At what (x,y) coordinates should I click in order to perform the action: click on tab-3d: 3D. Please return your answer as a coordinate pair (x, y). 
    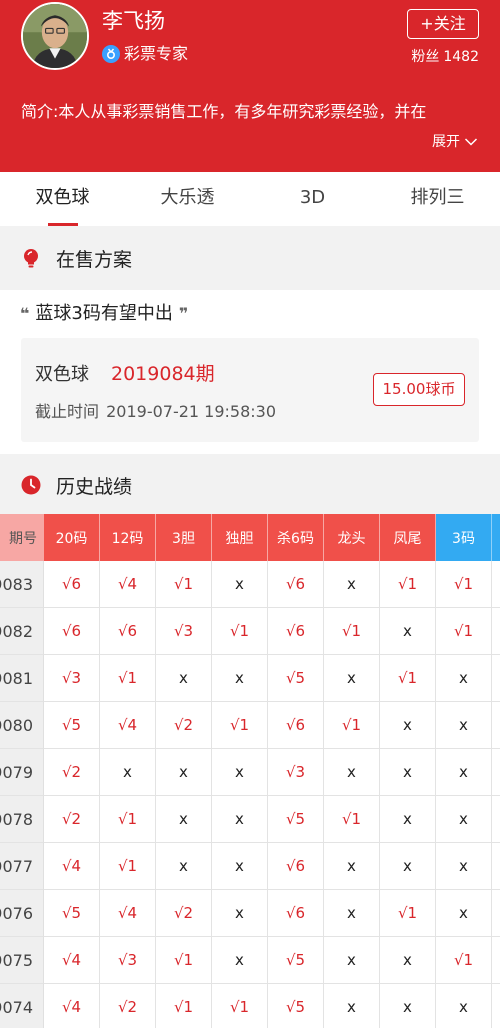
    Looking at the image, I should click on (312, 199).